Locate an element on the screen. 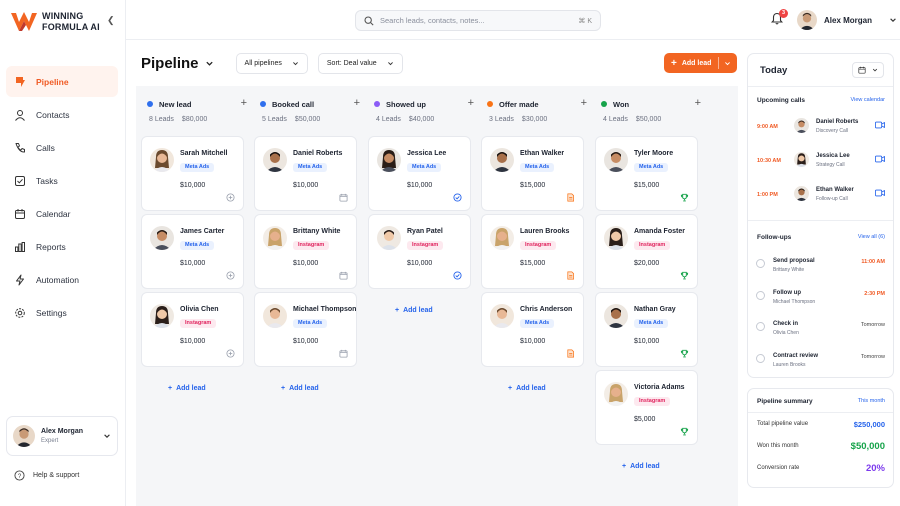 The width and height of the screenshot is (900, 506). stage-color-dot is located at coordinates (490, 104).